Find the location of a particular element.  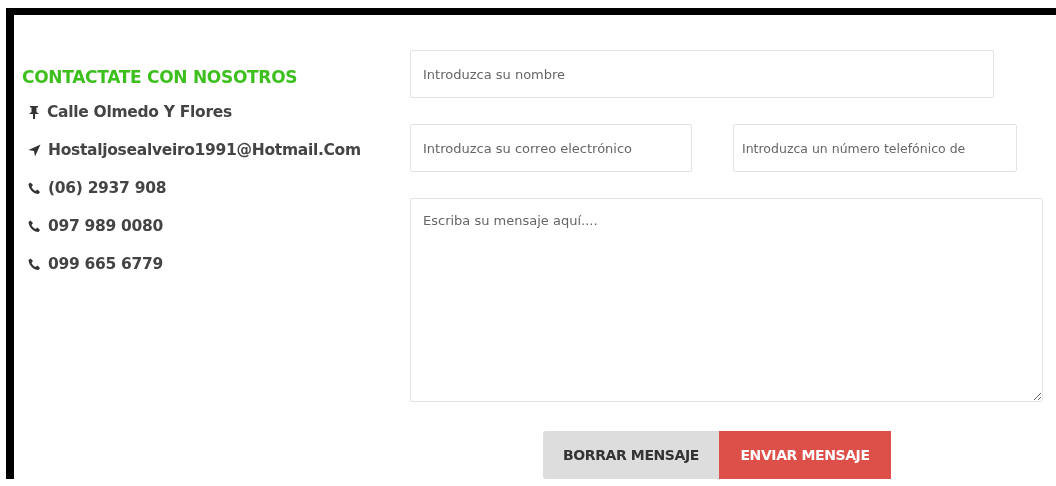

arrow-icon is located at coordinates (34, 150).